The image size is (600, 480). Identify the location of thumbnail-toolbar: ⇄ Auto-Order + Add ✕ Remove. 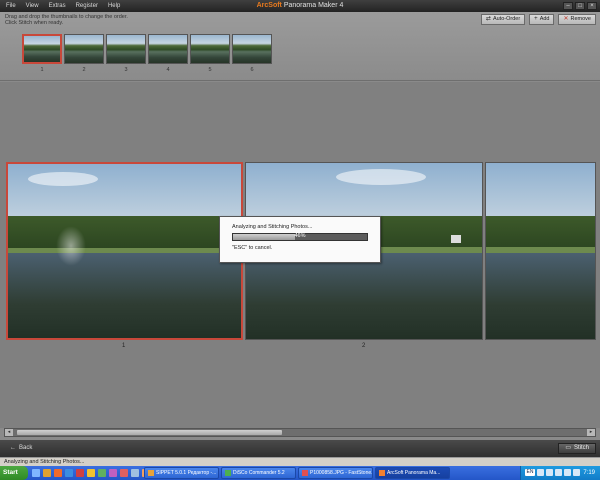
(538, 19).